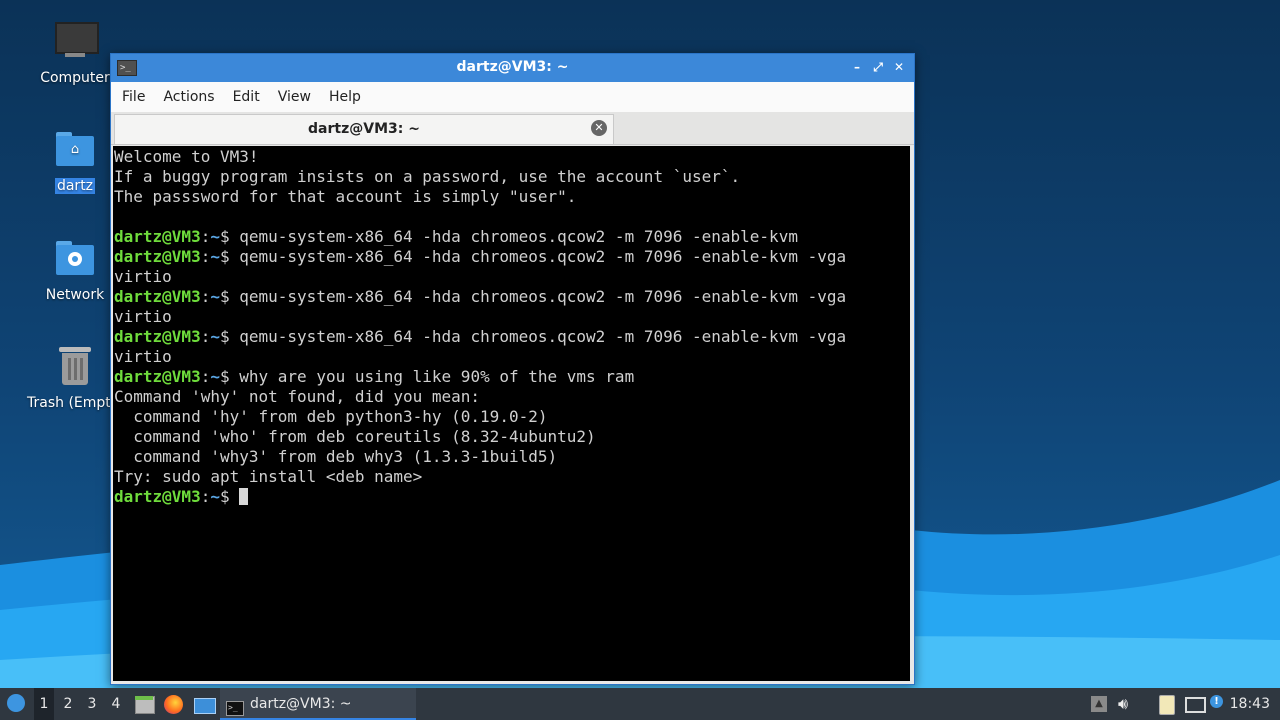  Describe the element at coordinates (345, 97) in the screenshot. I see `menu-help: Help` at that location.